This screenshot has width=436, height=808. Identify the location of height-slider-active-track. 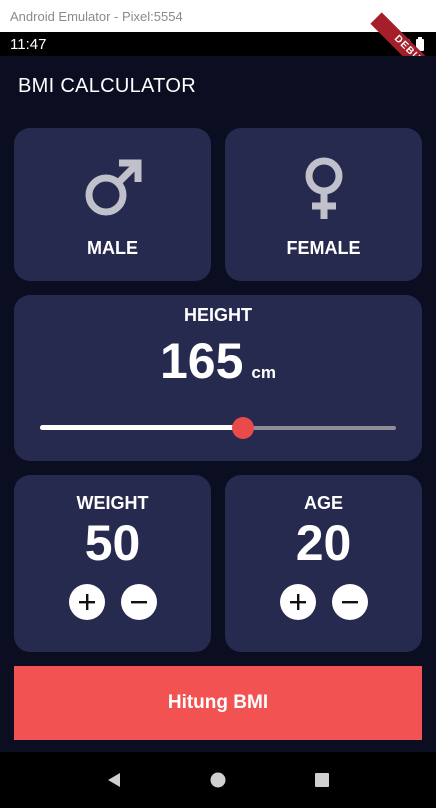
(141, 427).